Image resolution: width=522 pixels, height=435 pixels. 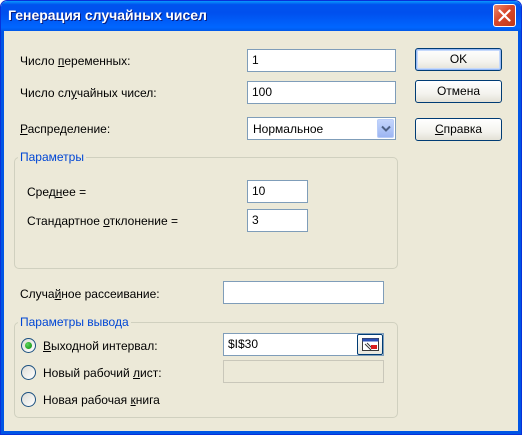 I want to click on title-bar: Генерация случайных чисел, so click(x=261, y=16).